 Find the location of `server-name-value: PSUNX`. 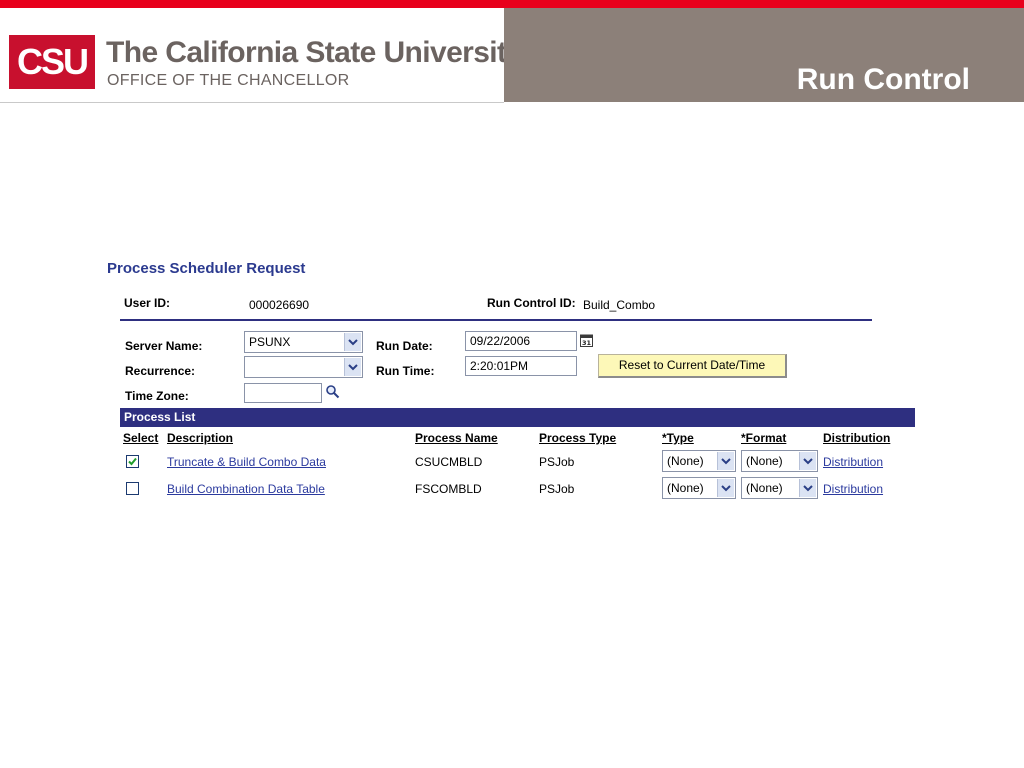

server-name-value: PSUNX is located at coordinates (270, 342).